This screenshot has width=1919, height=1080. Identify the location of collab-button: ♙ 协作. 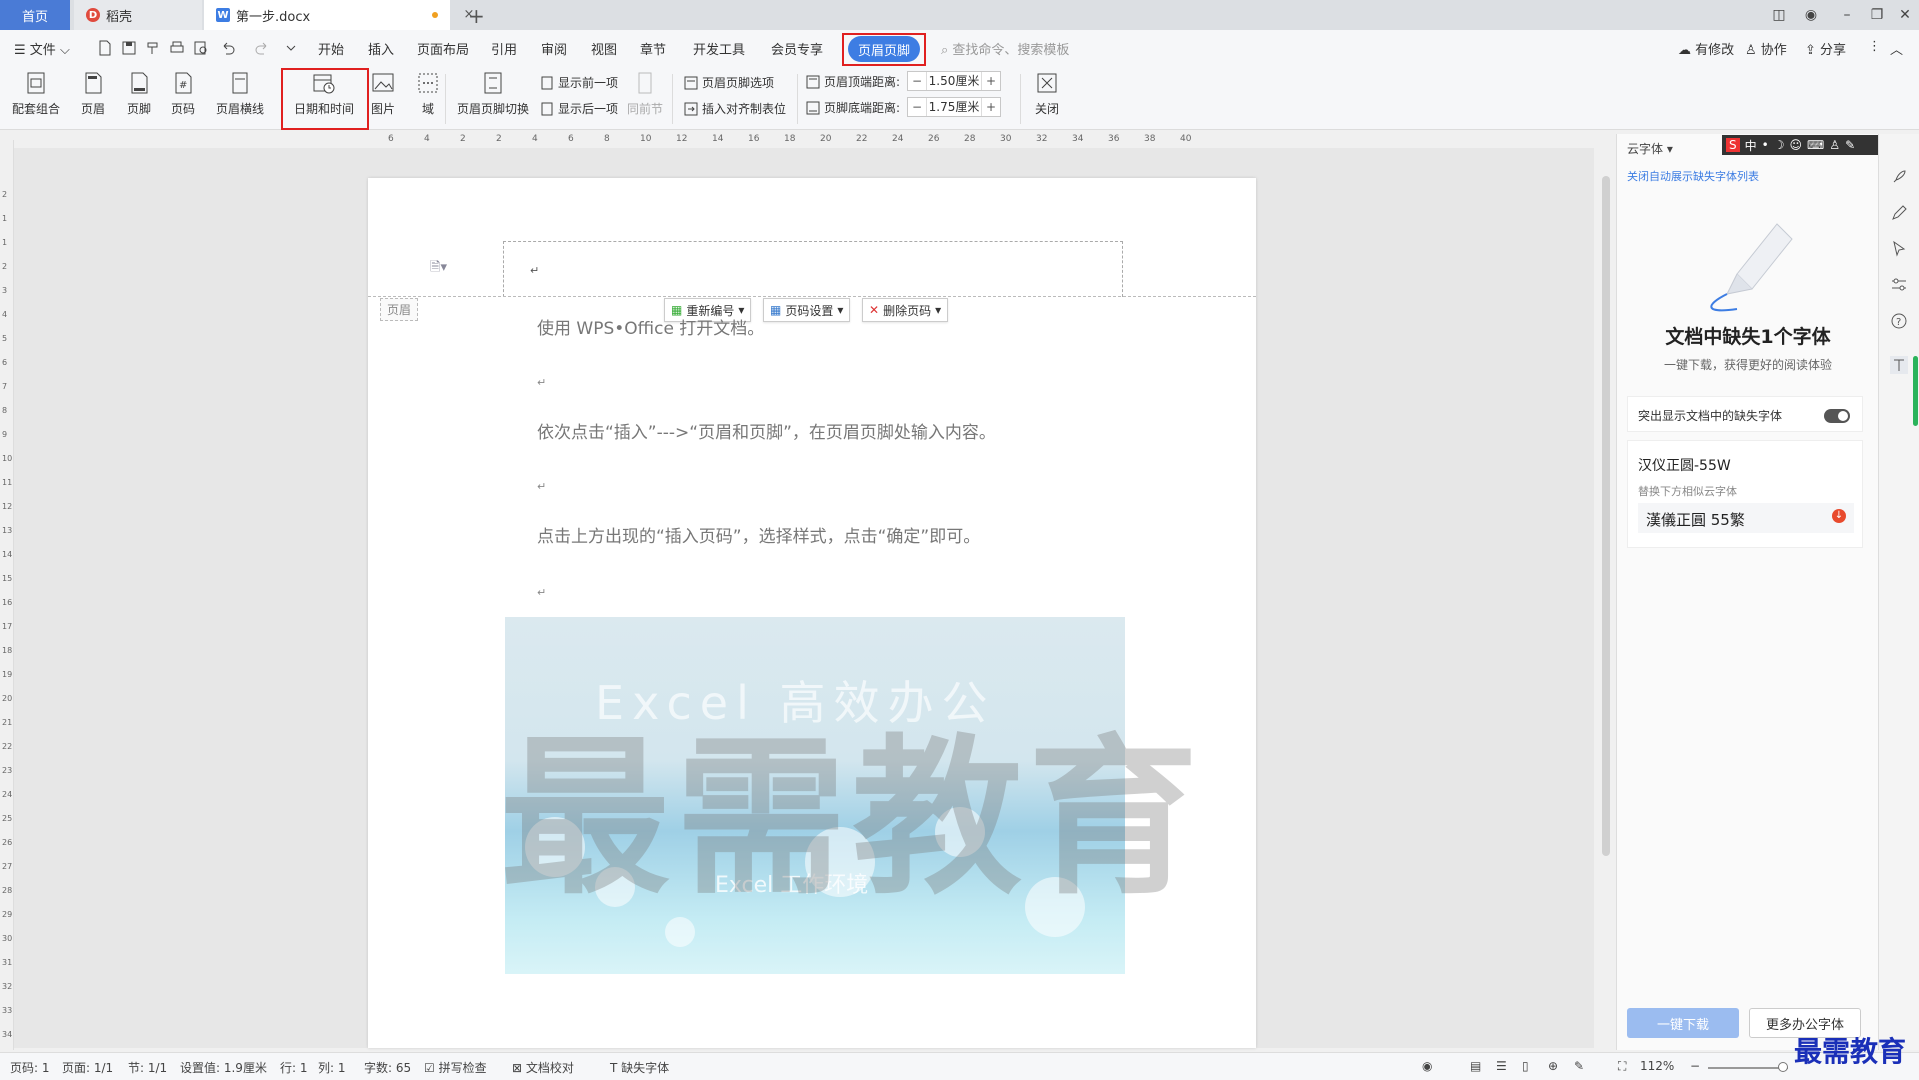
(1766, 48).